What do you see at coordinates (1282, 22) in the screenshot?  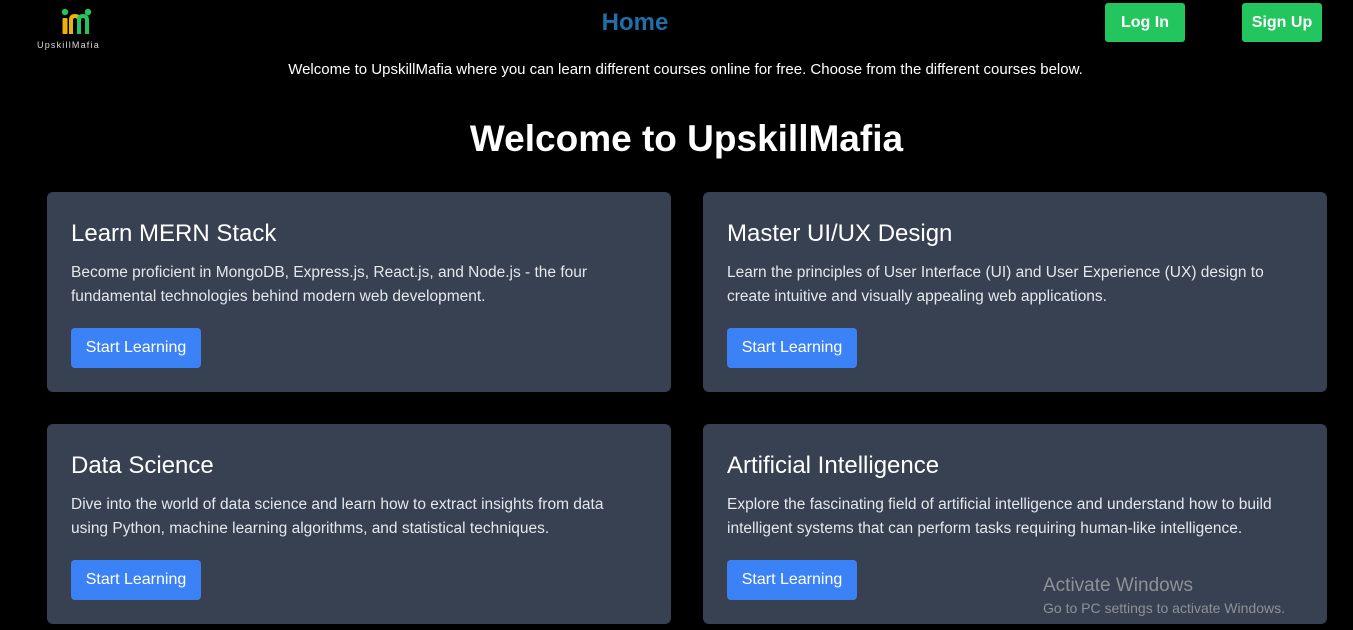 I see `signup-button: Sign Up` at bounding box center [1282, 22].